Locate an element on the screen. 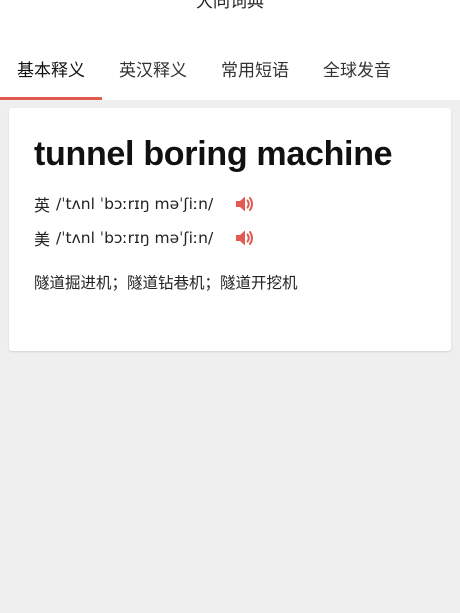 The width and height of the screenshot is (460, 613). us-label: 美 is located at coordinates (42, 239).